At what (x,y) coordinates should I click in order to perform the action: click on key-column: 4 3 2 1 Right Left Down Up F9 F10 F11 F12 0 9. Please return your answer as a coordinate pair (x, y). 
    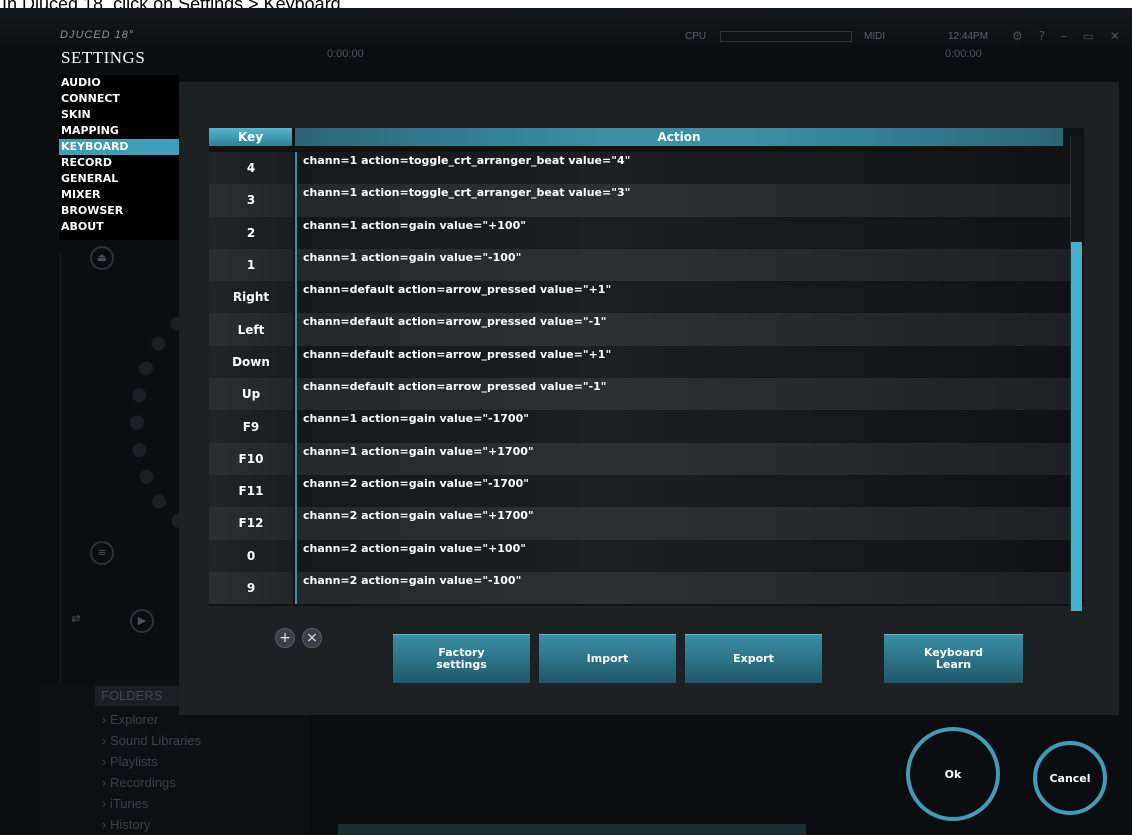
    Looking at the image, I should click on (251, 378).